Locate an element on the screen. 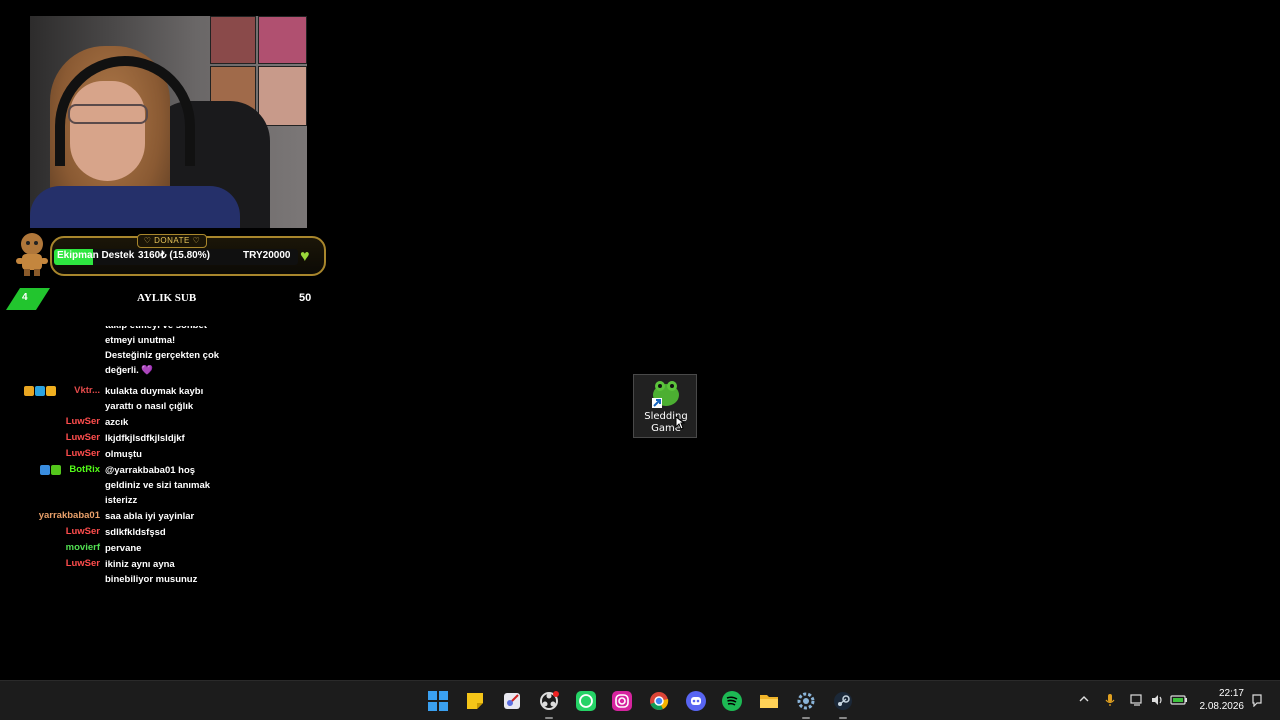 This screenshot has width=1280, height=720. taskbar-steam is located at coordinates (843, 701).